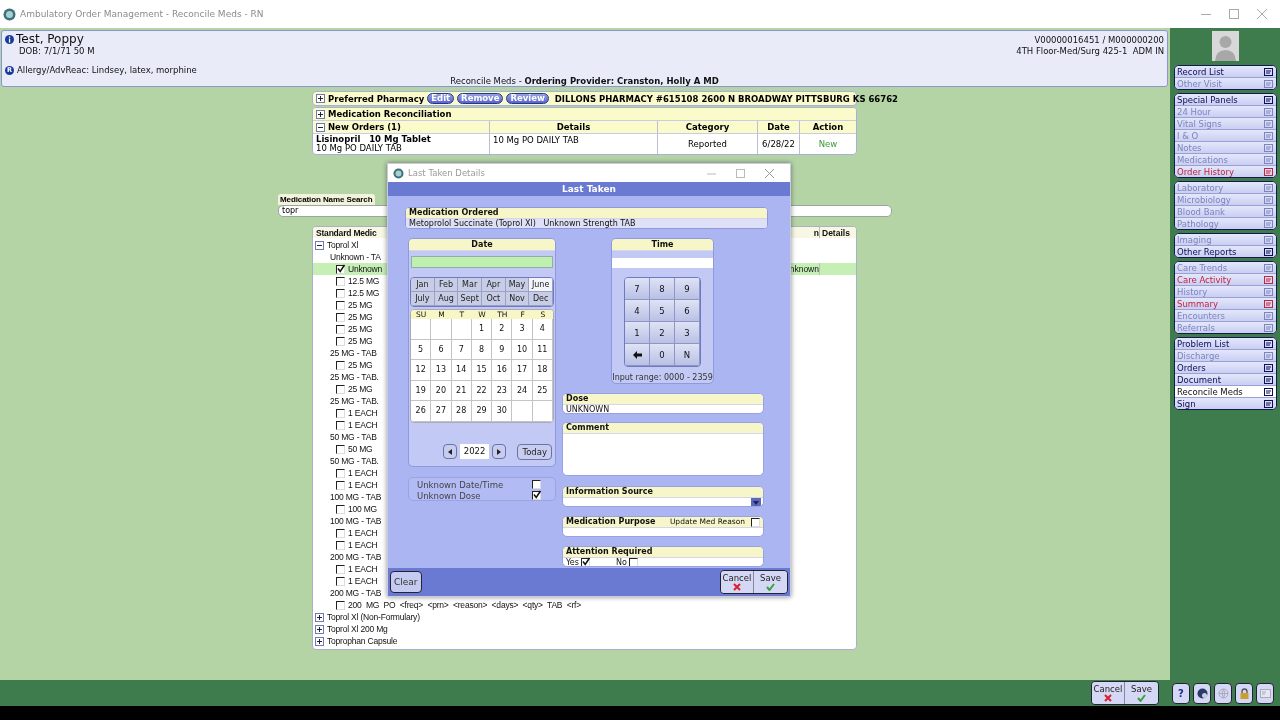 This screenshot has height=720, width=1280. What do you see at coordinates (441, 390) in the screenshot?
I see `calendar-day: 20` at bounding box center [441, 390].